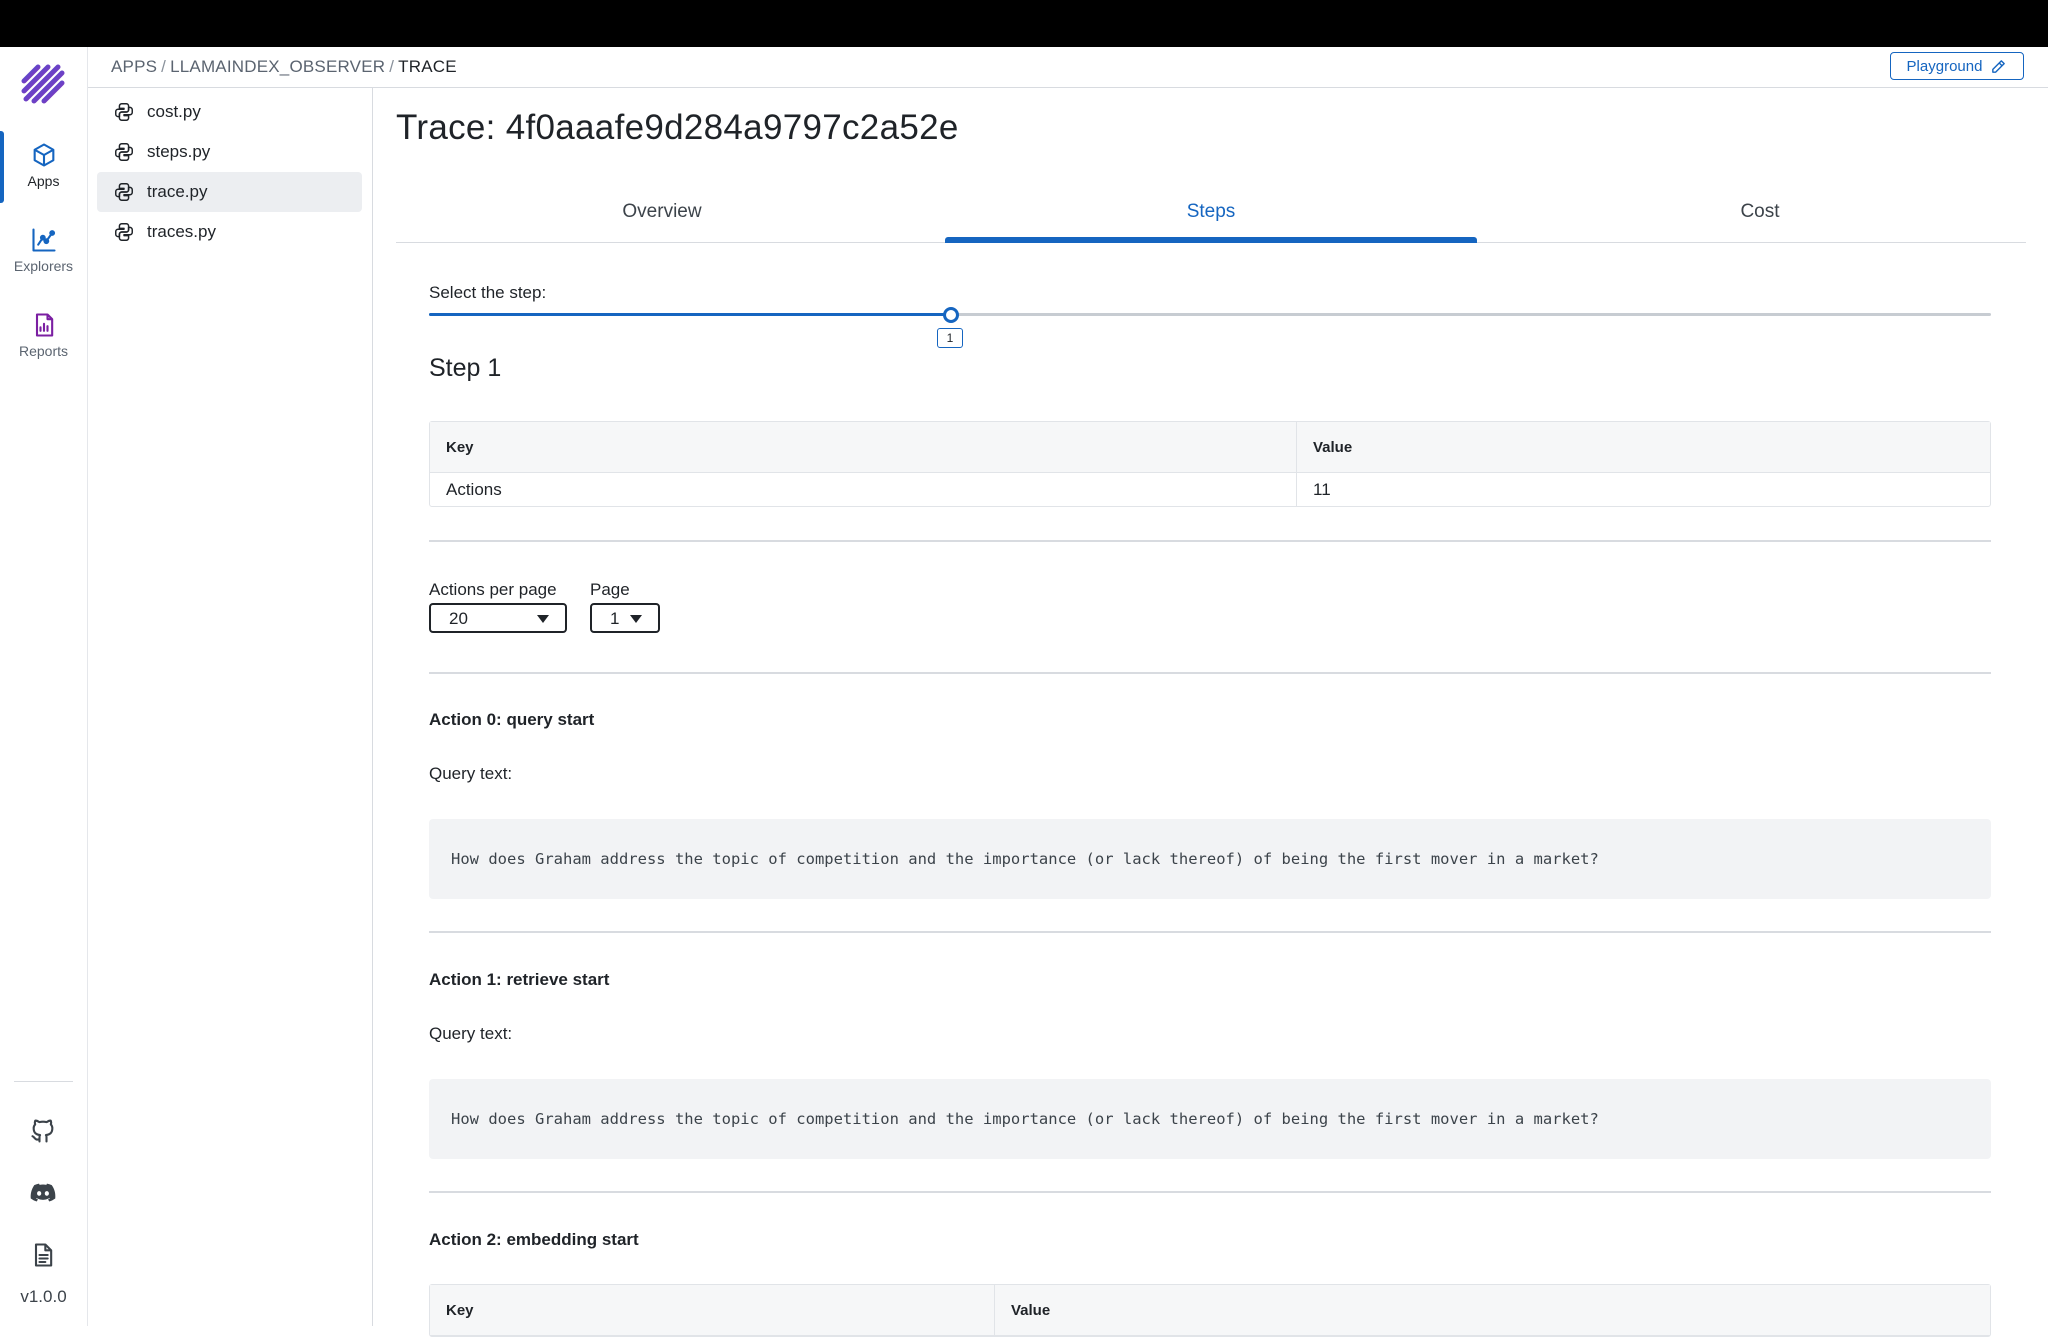 The image size is (2048, 1337). Describe the element at coordinates (44, 686) in the screenshot. I see `left-rail: Apps Explorers Reports v1.0.0` at that location.